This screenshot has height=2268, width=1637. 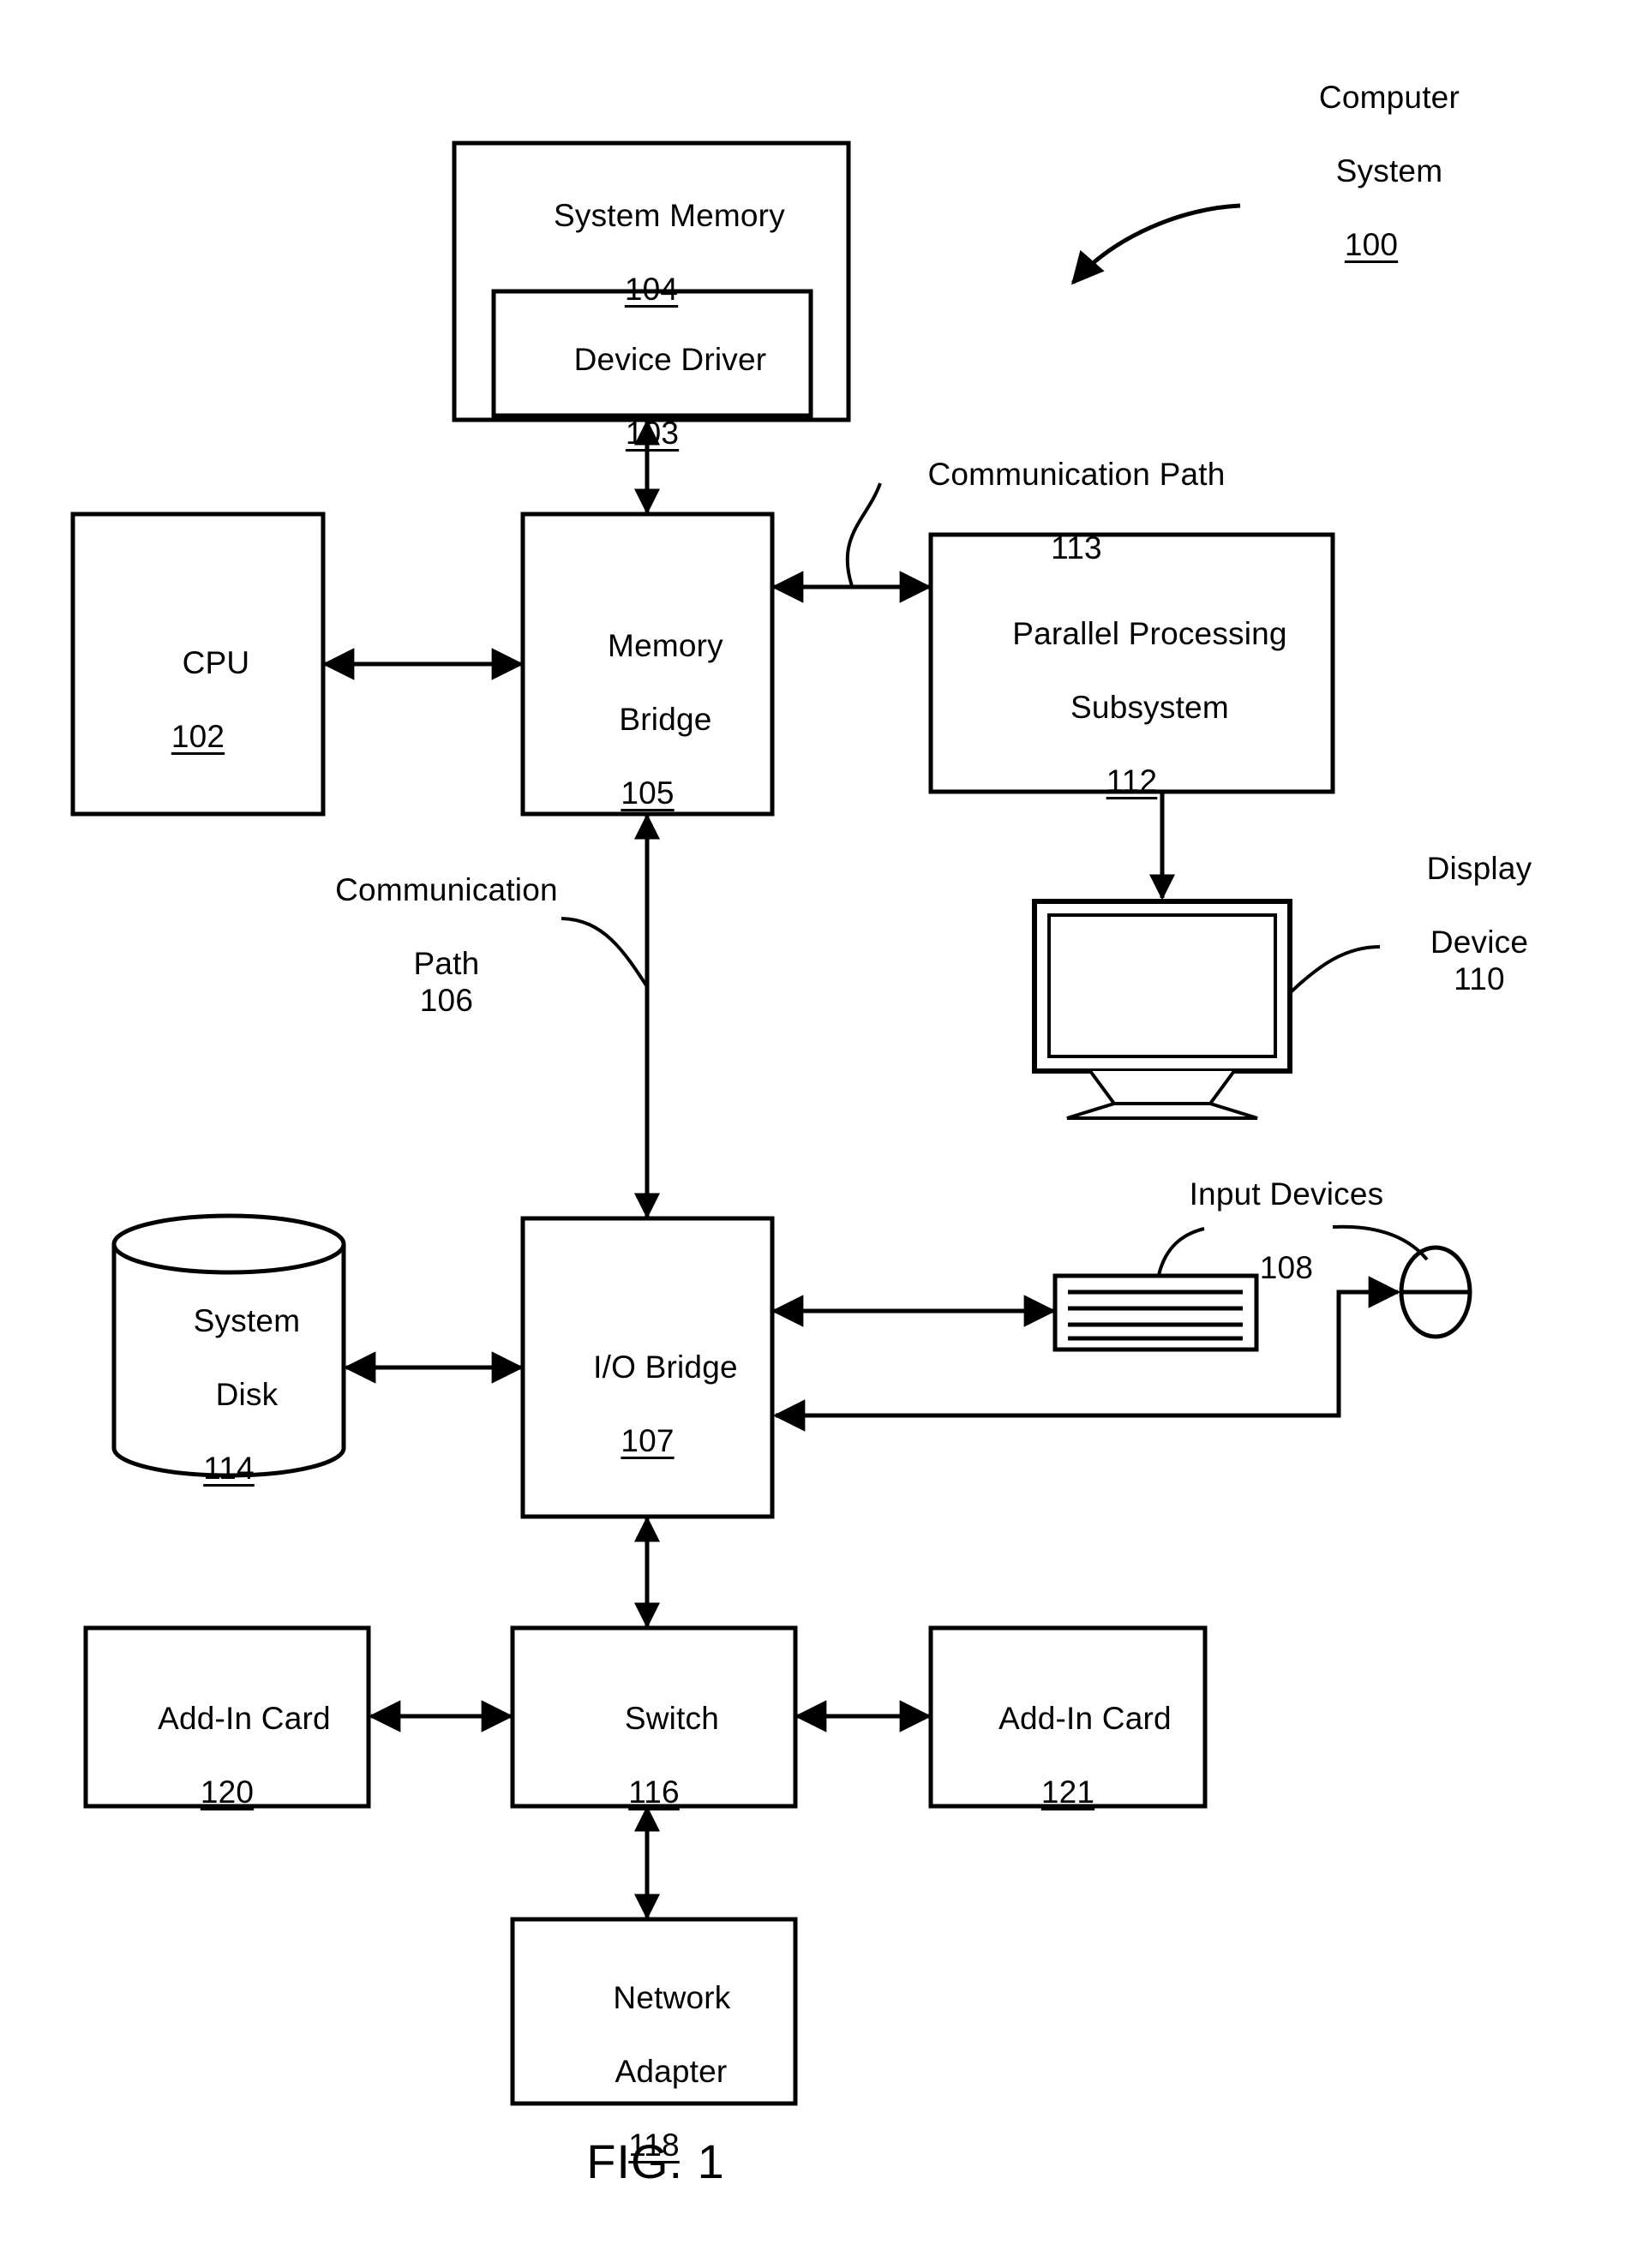 I want to click on network-adapter-line1: Network, so click(x=672, y=1997).